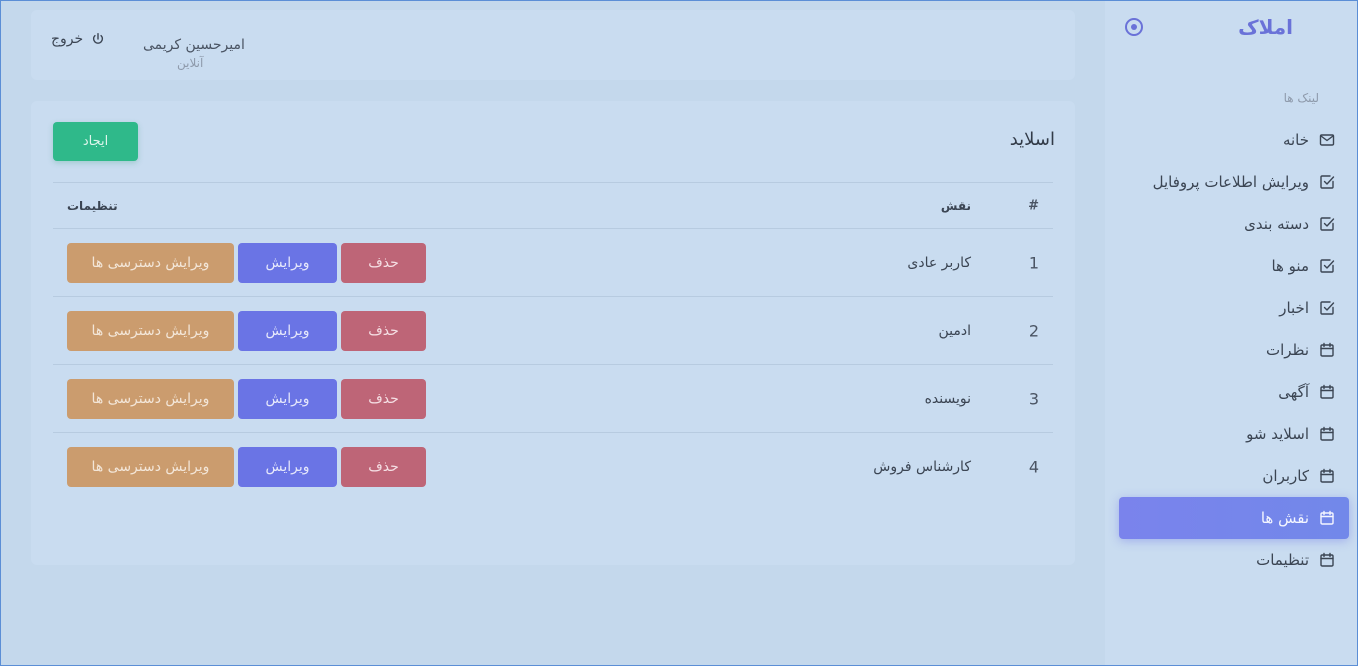 This screenshot has height=666, width=1358. Describe the element at coordinates (553, 205) in the screenshot. I see `table-header: # نقش تنظیمات` at that location.